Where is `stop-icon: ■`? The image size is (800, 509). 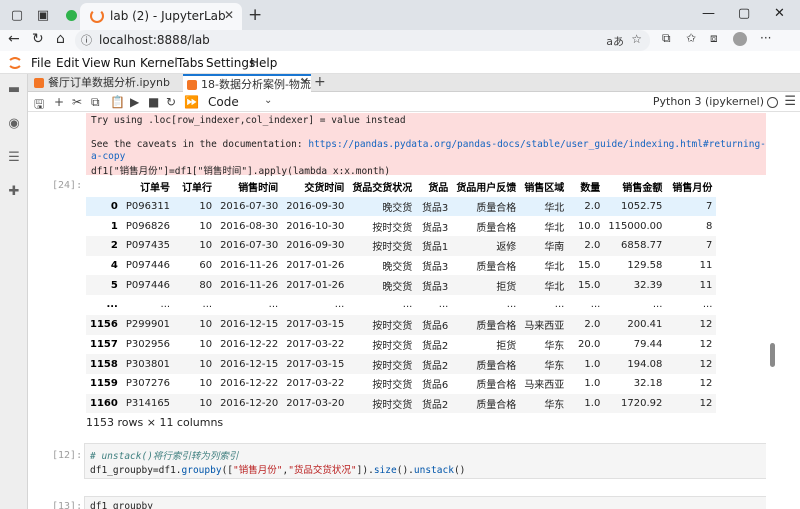 stop-icon: ■ is located at coordinates (153, 102).